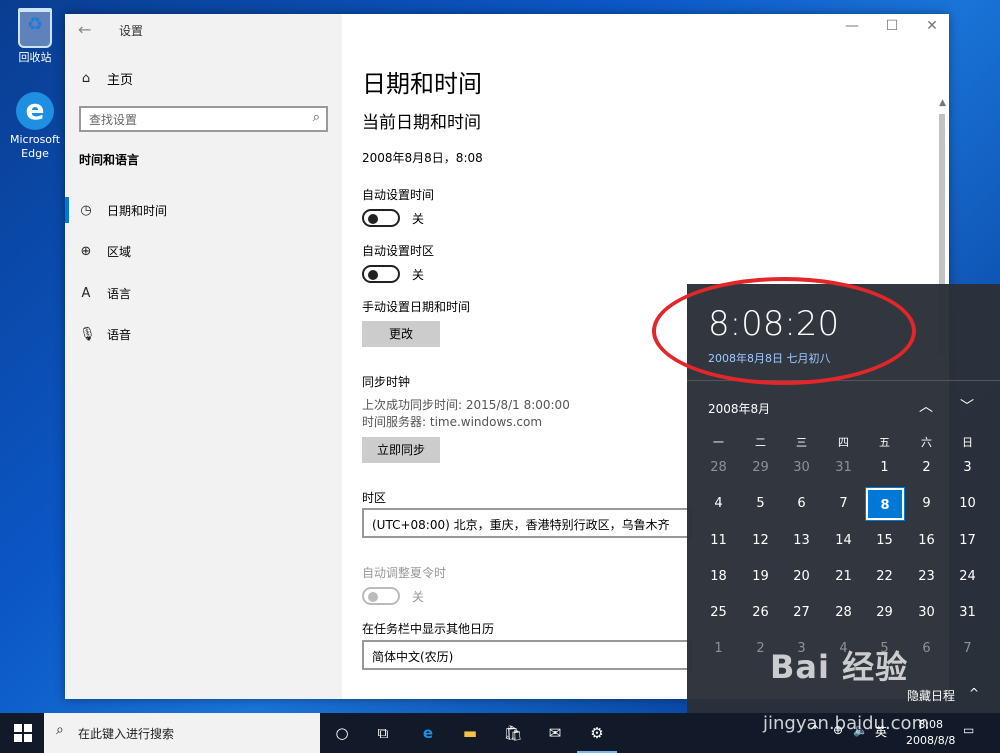 Image resolution: width=1000 pixels, height=753 pixels. I want to click on flyout-divider, so click(843, 380).